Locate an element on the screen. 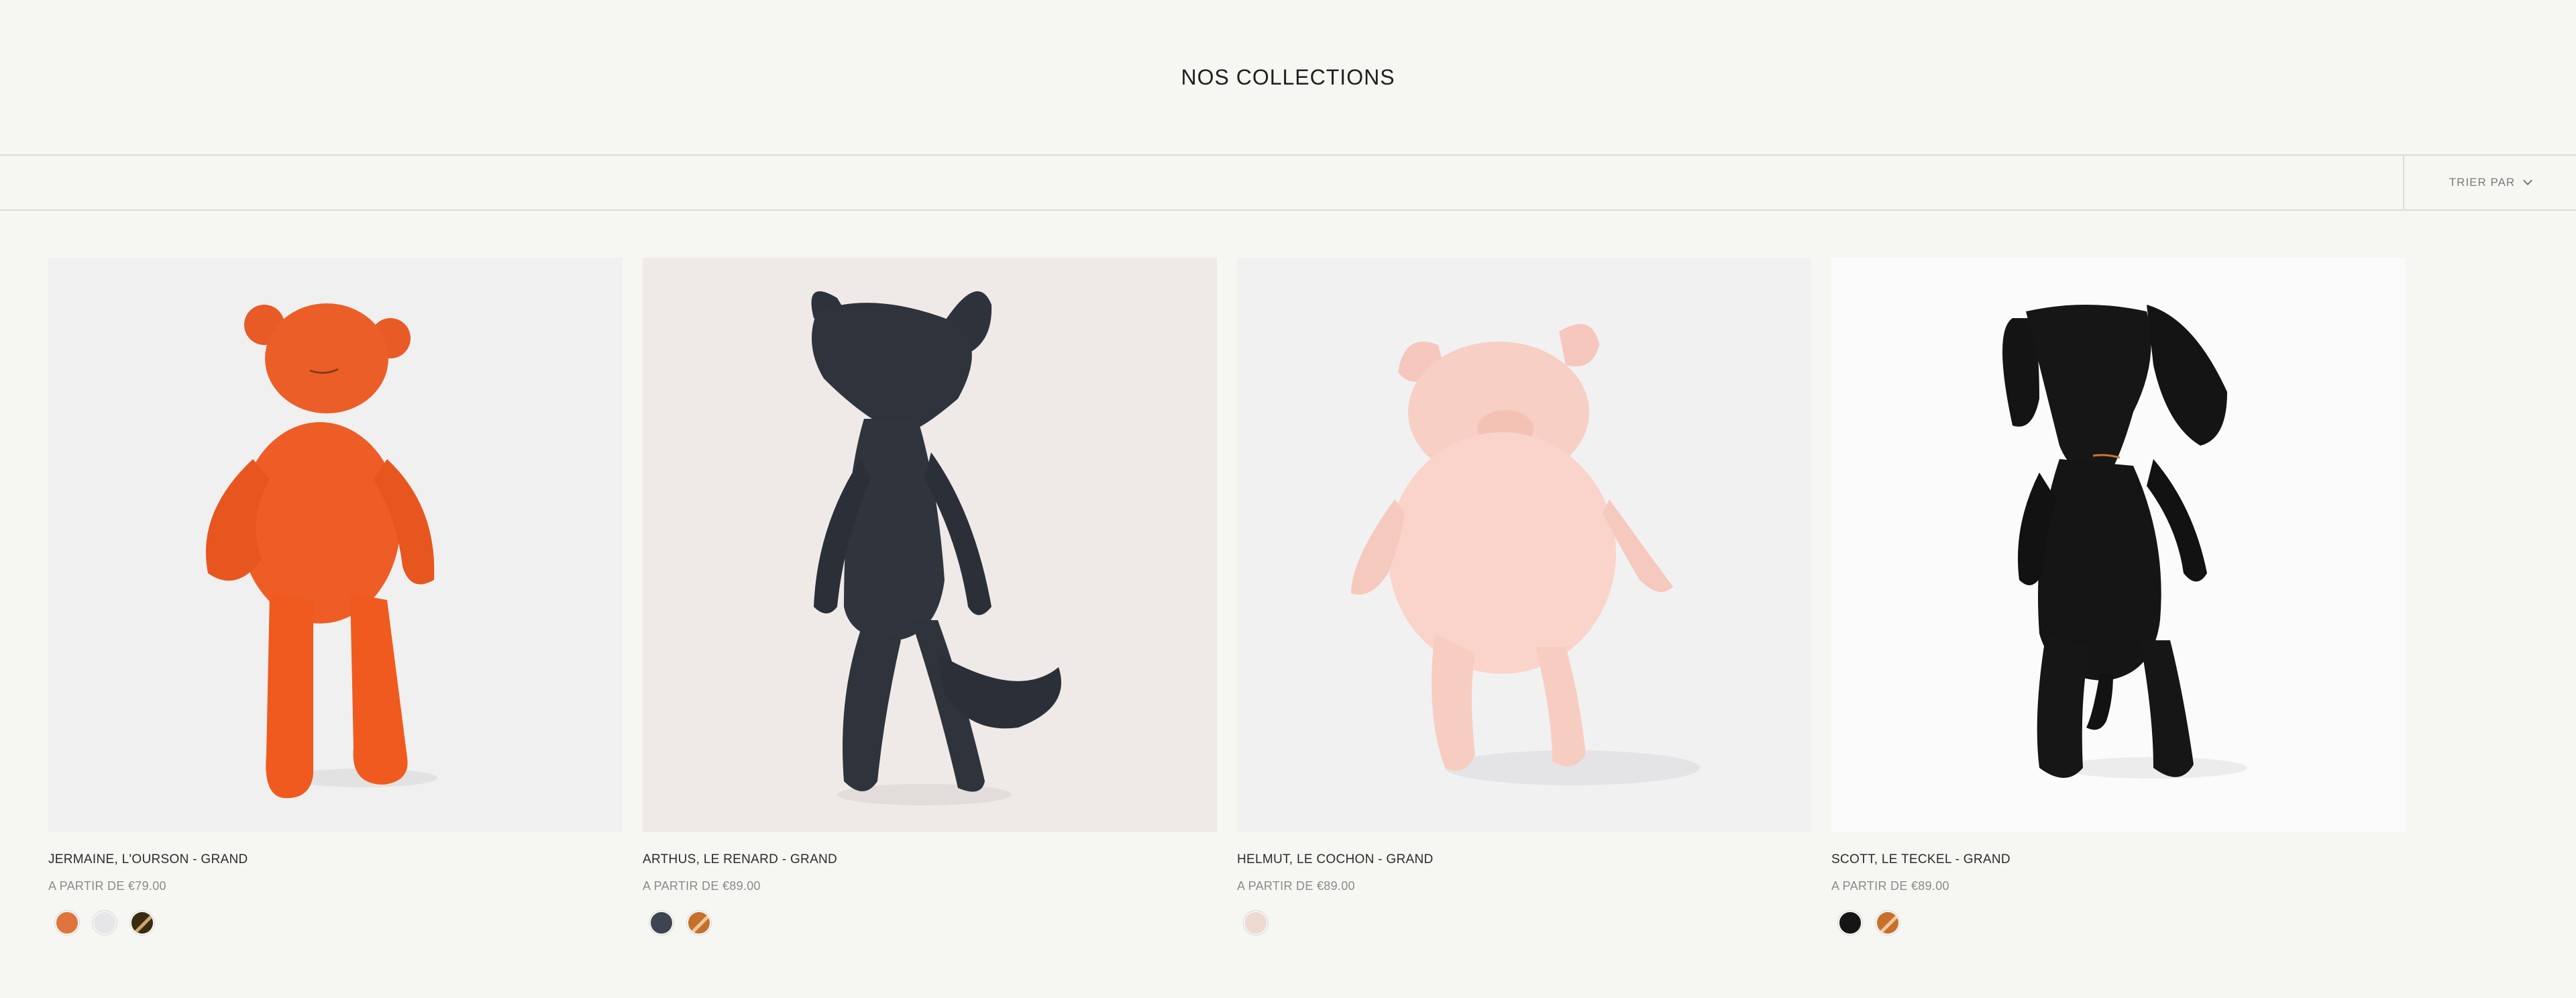  product-price: A PARTIR DE €79.00 is located at coordinates (107, 886).